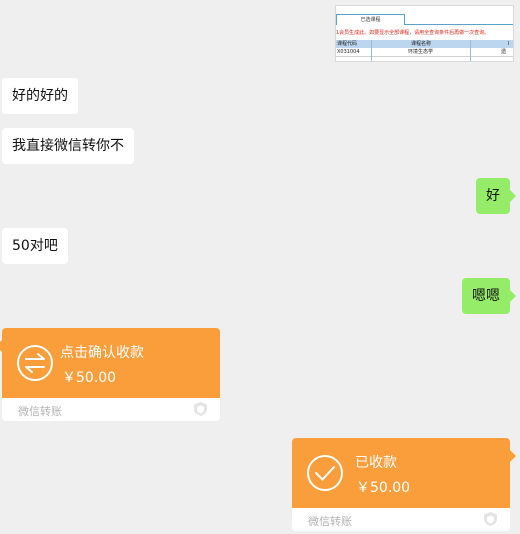  I want to click on thumbnail-header-cell: I, so click(509, 44).